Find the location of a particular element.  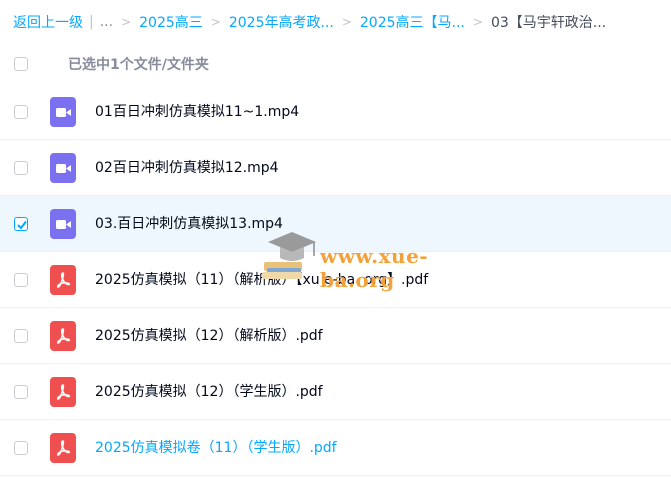

back-link: 返回上一级 is located at coordinates (48, 22).